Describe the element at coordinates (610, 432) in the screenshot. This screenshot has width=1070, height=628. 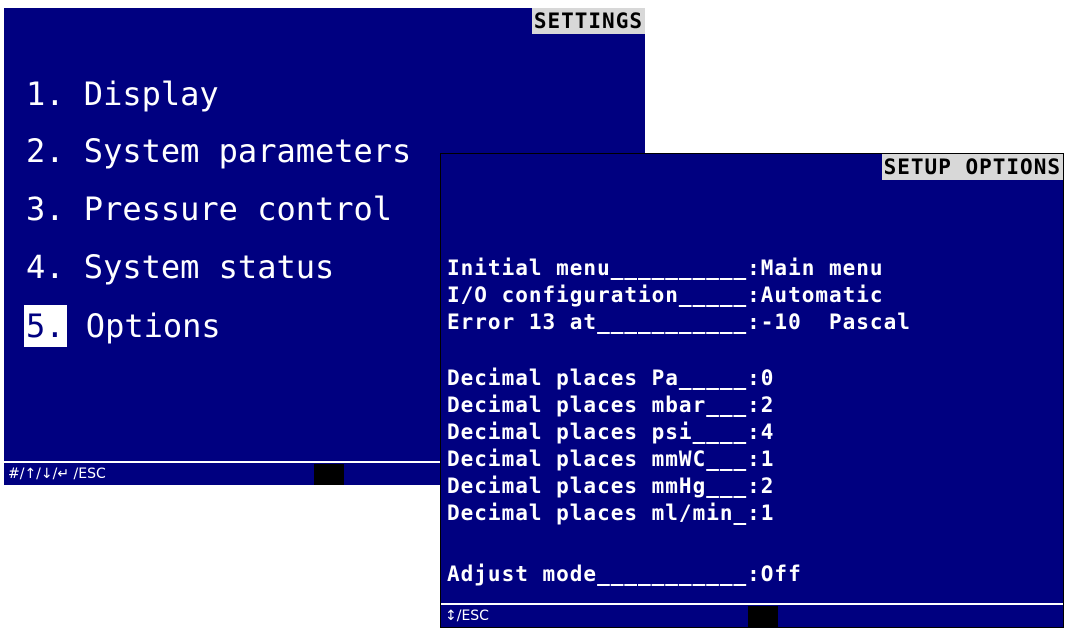
I see `option-decimal-places-psi: Decimal places psi____:4` at that location.